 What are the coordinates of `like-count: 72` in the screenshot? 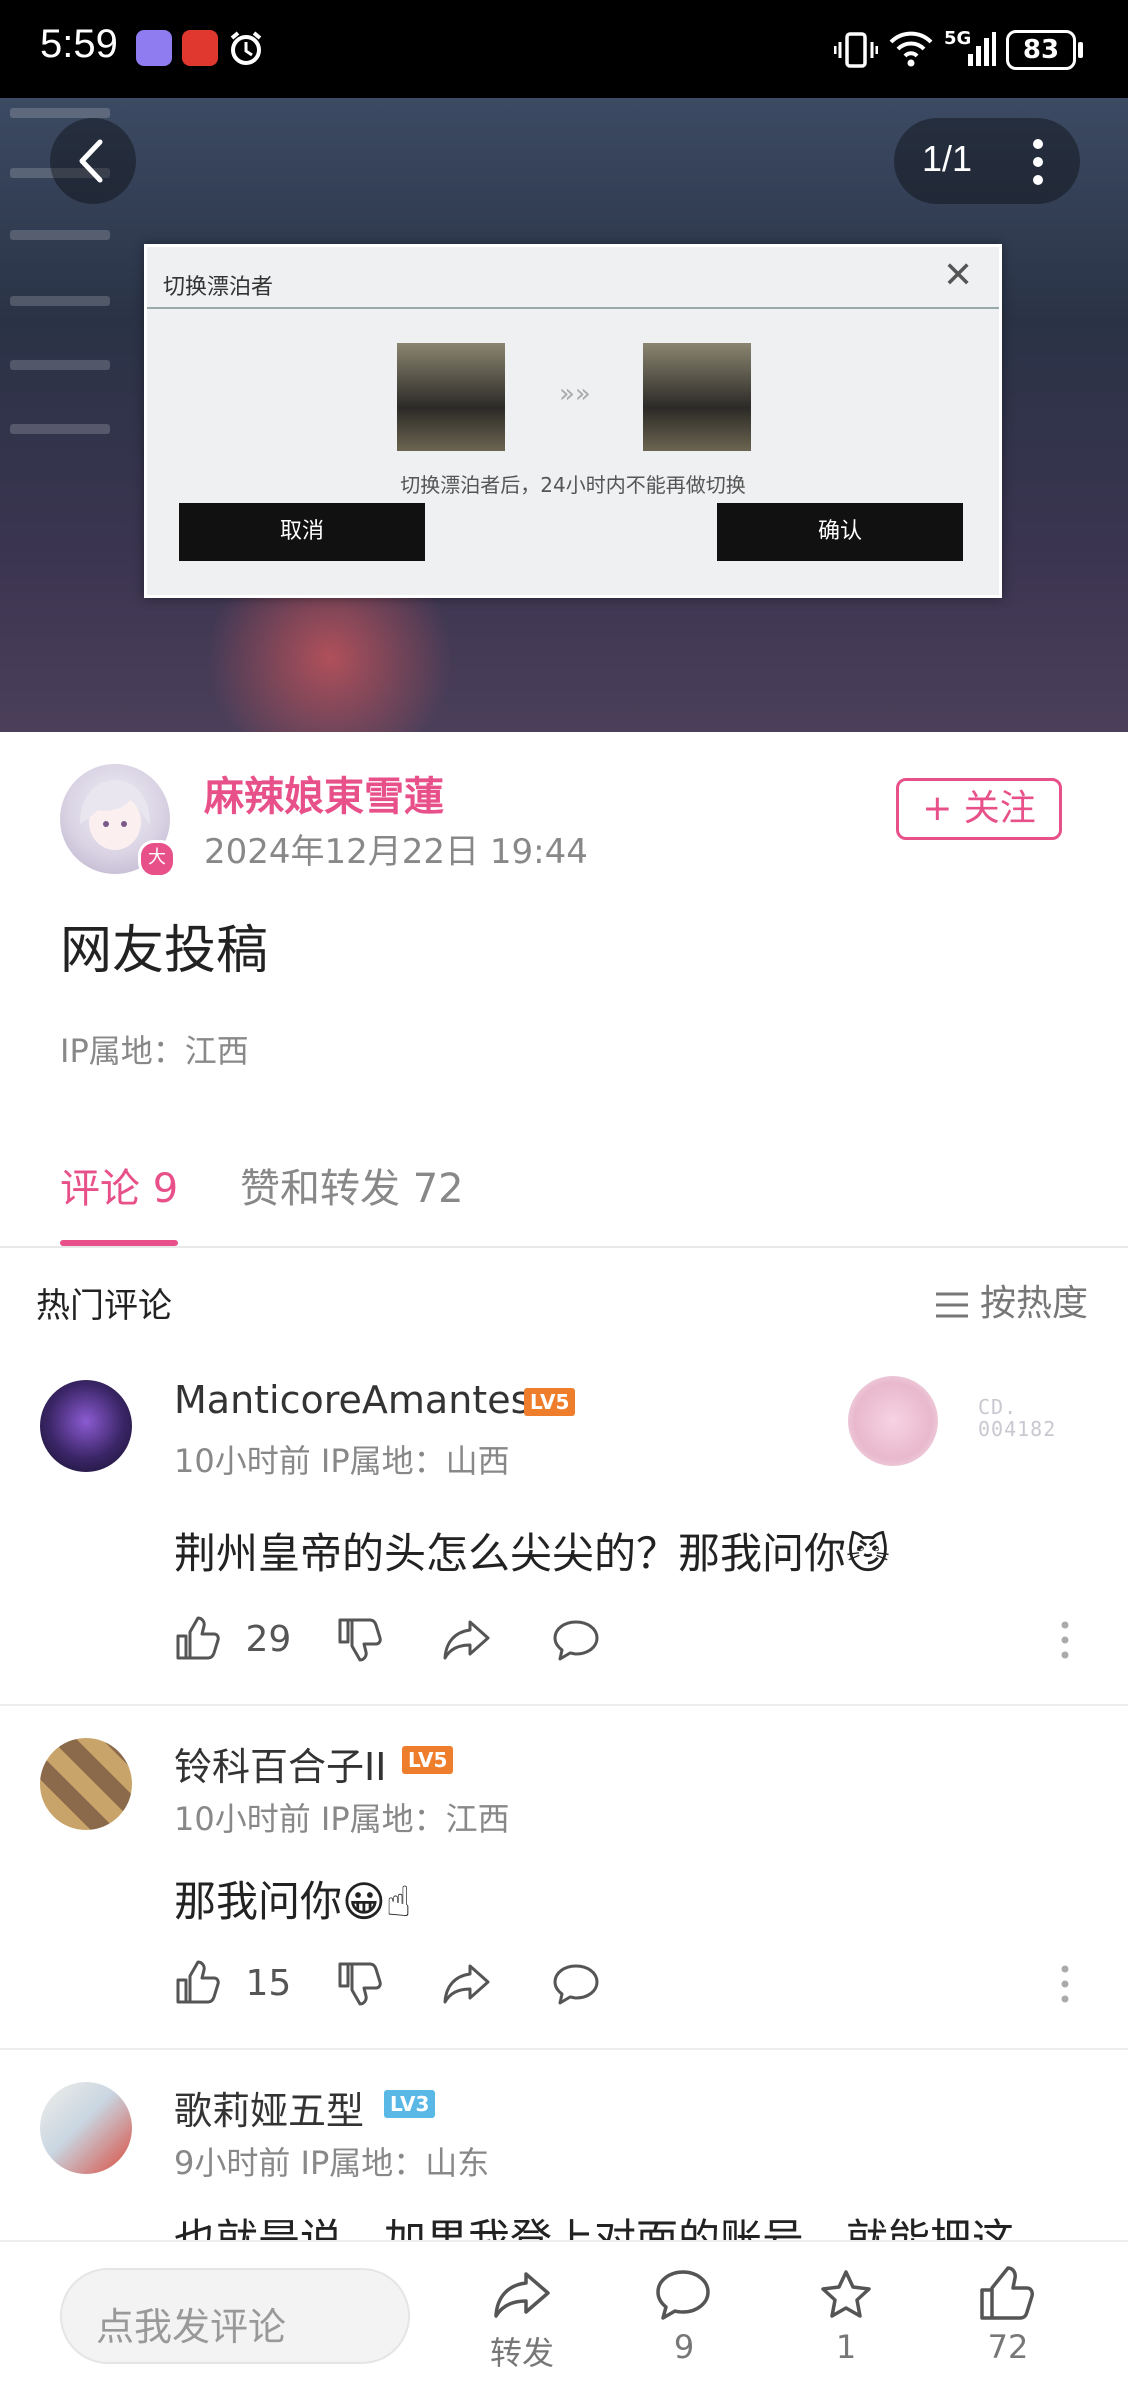 It's located at (1008, 2347).